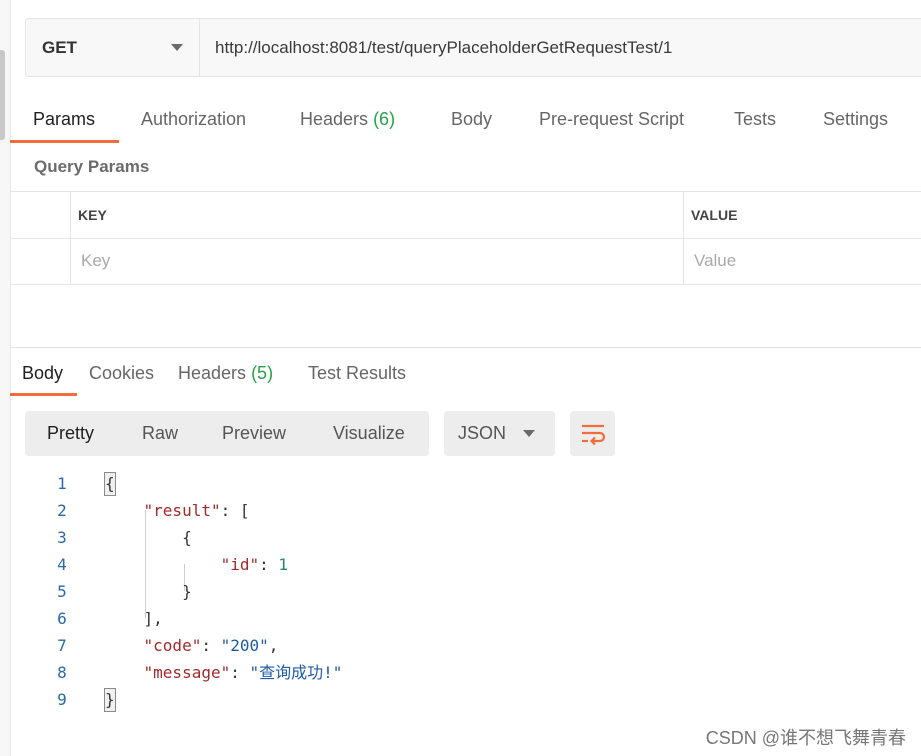  What do you see at coordinates (460, 510) in the screenshot?
I see `code-line: 2 "result": [` at bounding box center [460, 510].